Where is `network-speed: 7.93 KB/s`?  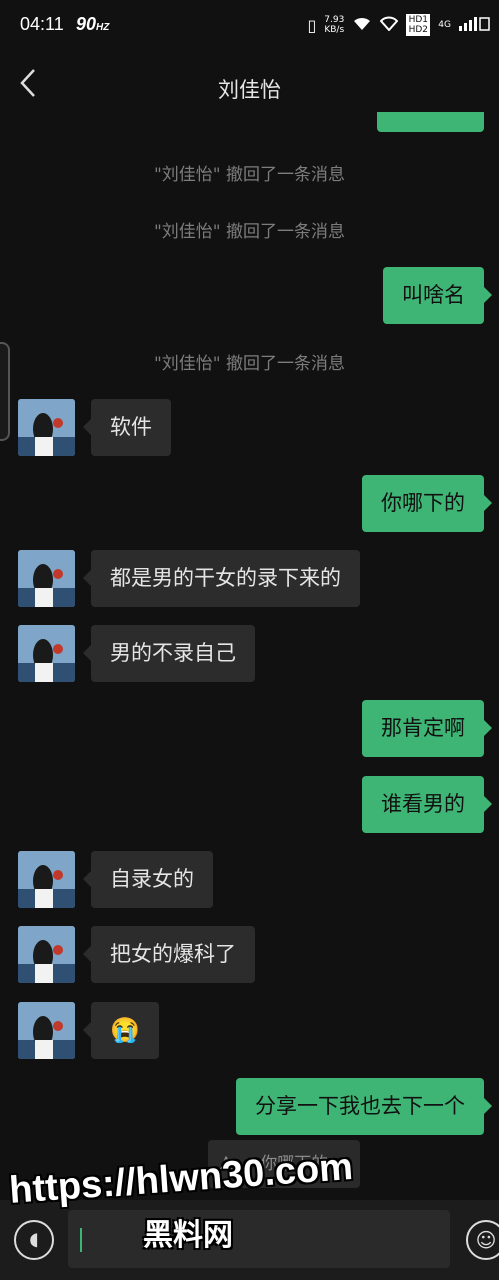
network-speed: 7.93 KB/s is located at coordinates (334, 25).